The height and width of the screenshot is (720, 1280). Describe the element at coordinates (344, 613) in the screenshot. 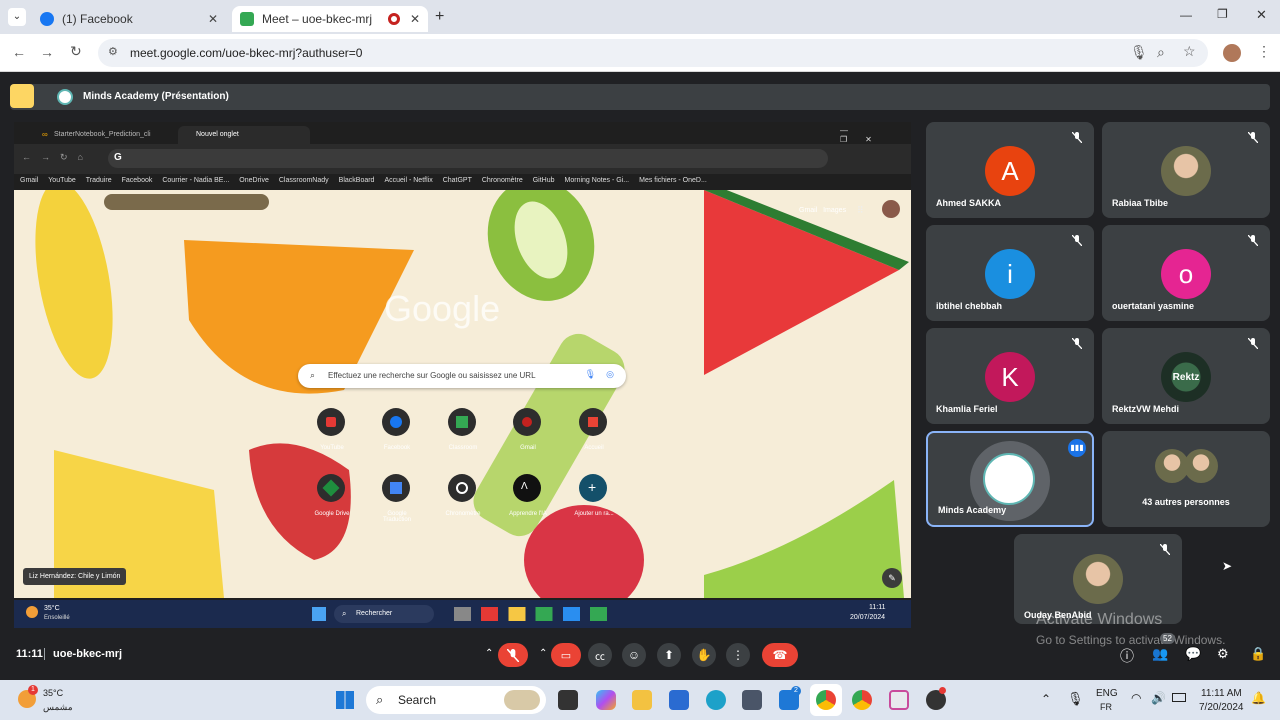

I see `search-icon: ⌕` at that location.